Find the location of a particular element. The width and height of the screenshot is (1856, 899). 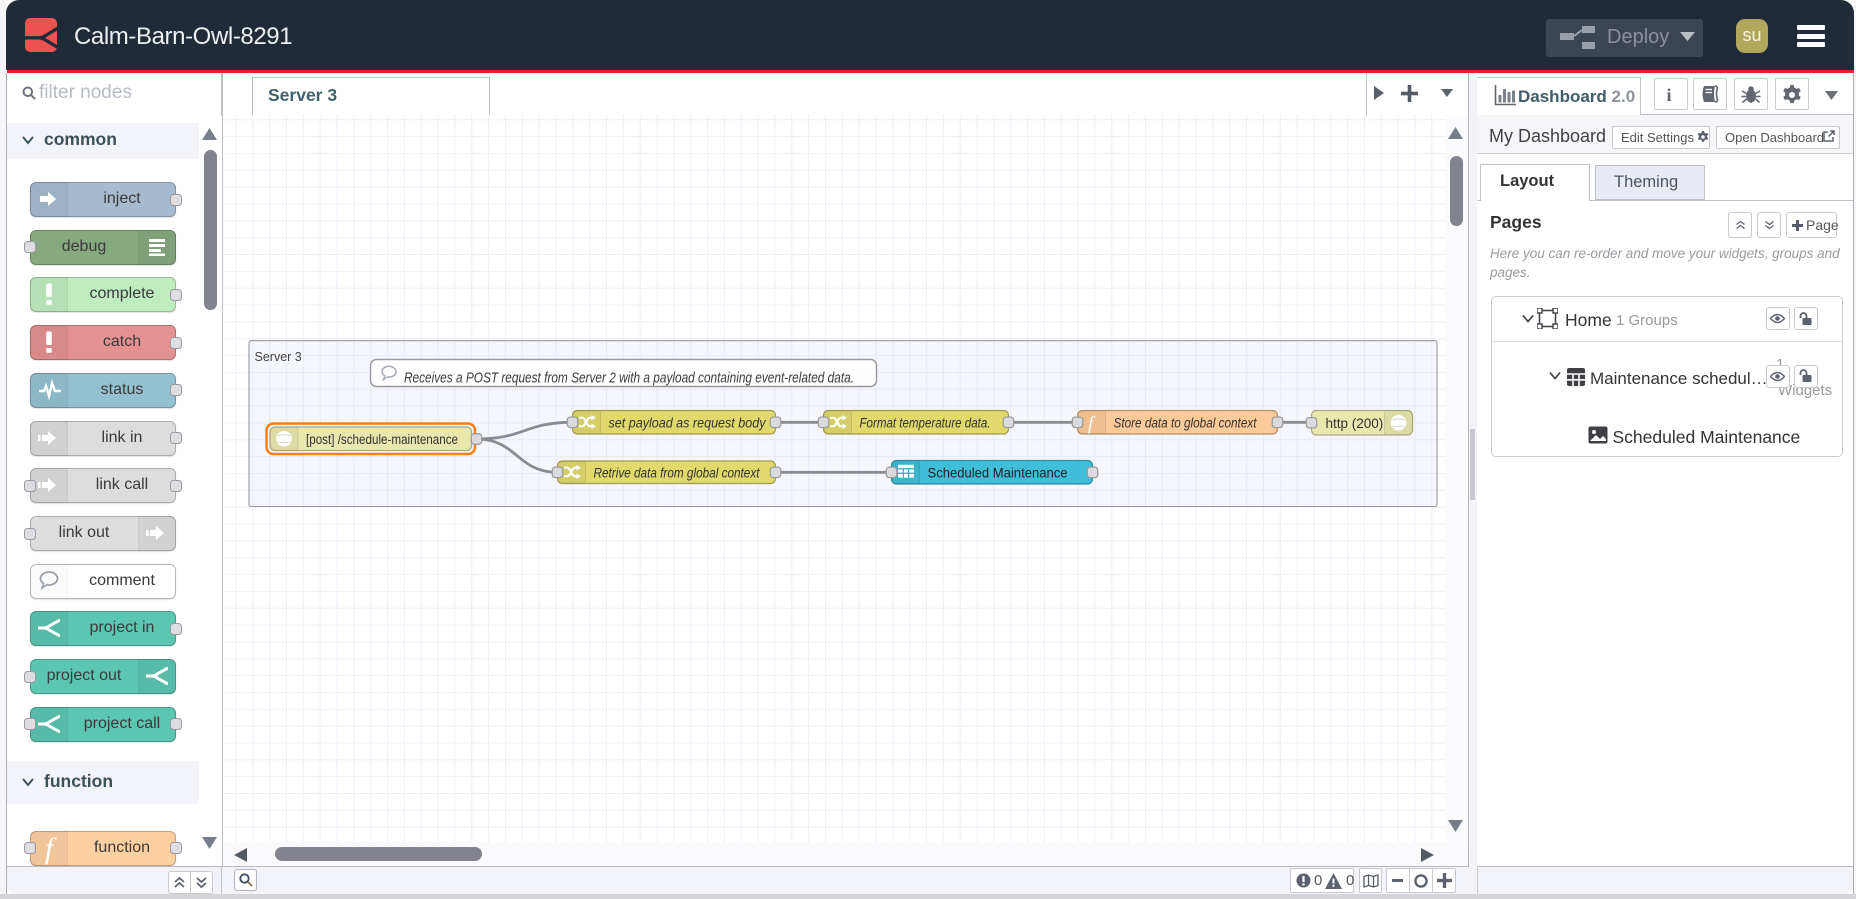

svg-text: Store data to global context is located at coordinates (1185, 422).